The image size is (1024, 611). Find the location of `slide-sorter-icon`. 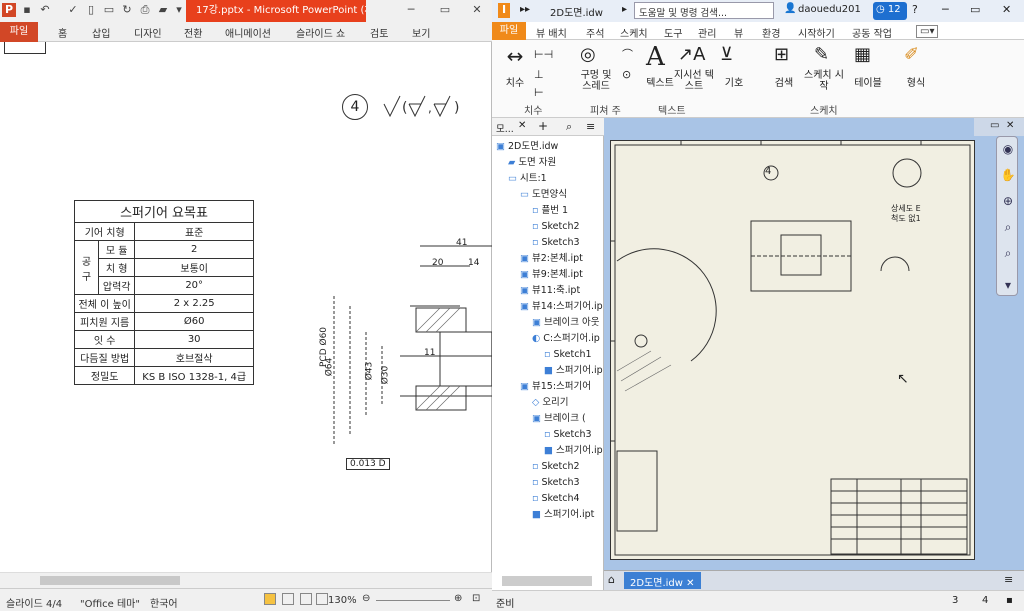

slide-sorter-icon is located at coordinates (288, 599).